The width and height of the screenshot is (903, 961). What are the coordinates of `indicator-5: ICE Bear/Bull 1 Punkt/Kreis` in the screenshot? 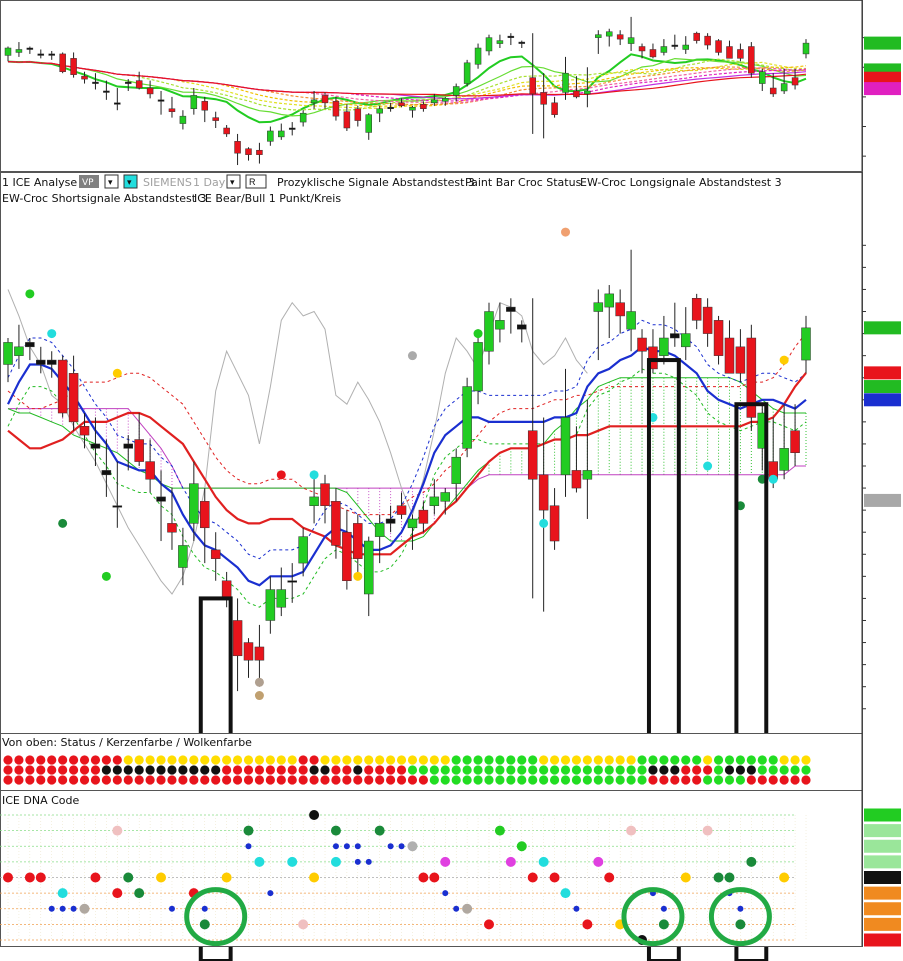 It's located at (267, 198).